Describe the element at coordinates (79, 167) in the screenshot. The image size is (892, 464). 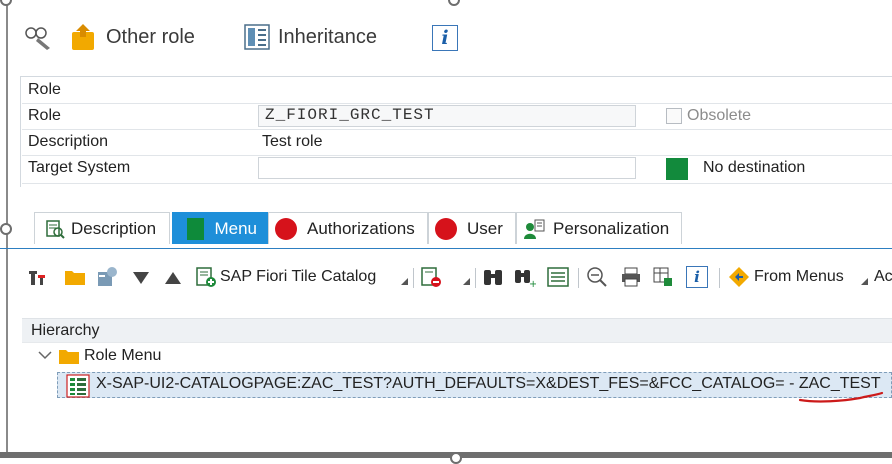
I see `target-system-label: Target System` at that location.